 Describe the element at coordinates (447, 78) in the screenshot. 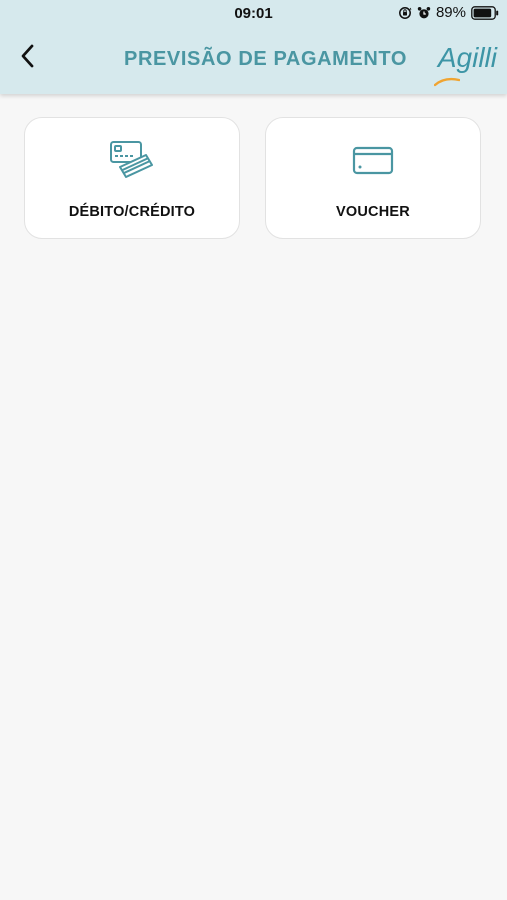

I see `logo-swoosh-icon` at that location.